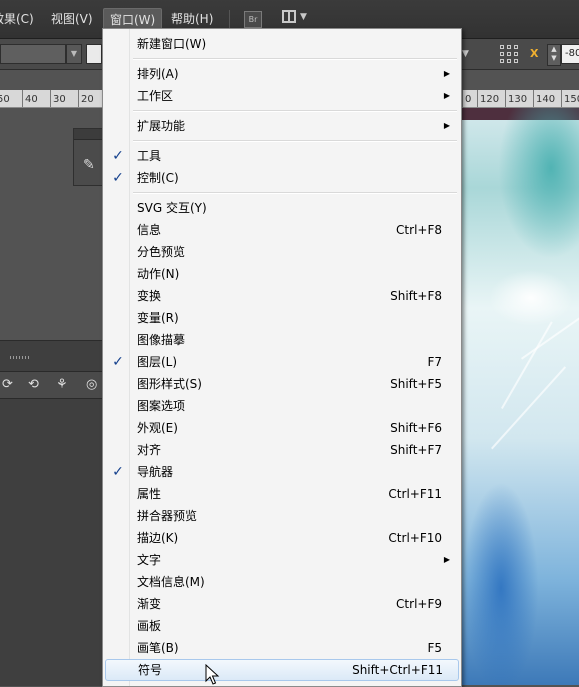 The image size is (579, 687). Describe the element at coordinates (158, 178) in the screenshot. I see `menu-item-label: 控制(C)` at that location.